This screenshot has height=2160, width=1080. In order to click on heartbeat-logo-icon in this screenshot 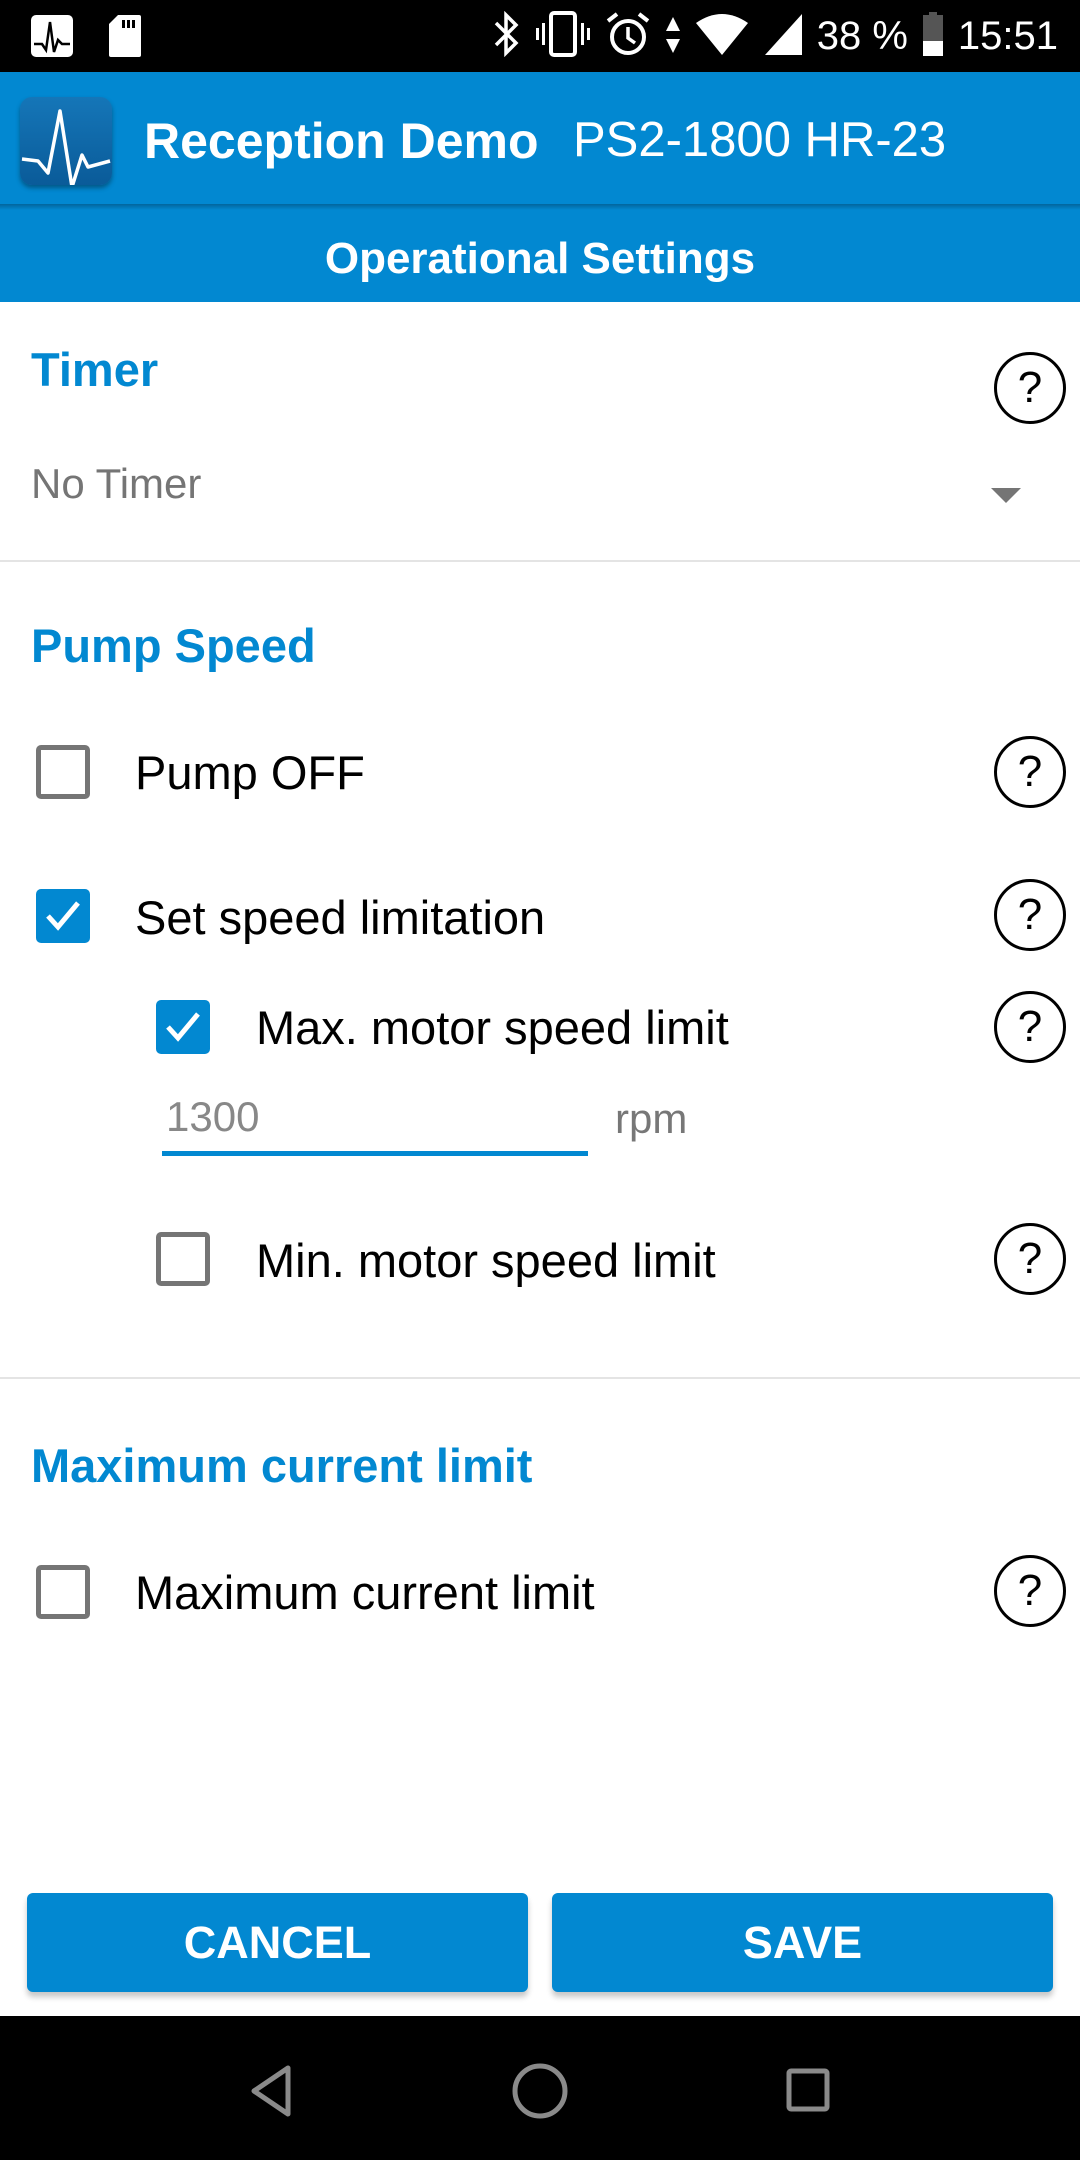, I will do `click(66, 141)`.